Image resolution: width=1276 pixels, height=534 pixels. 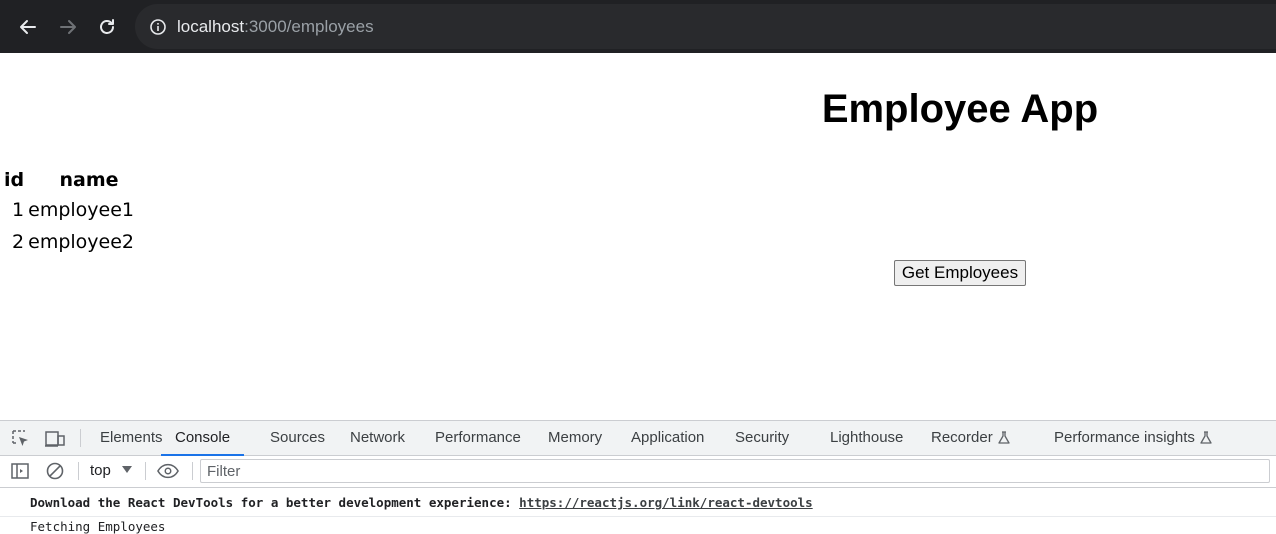 What do you see at coordinates (158, 27) in the screenshot?
I see `info-icon` at bounding box center [158, 27].